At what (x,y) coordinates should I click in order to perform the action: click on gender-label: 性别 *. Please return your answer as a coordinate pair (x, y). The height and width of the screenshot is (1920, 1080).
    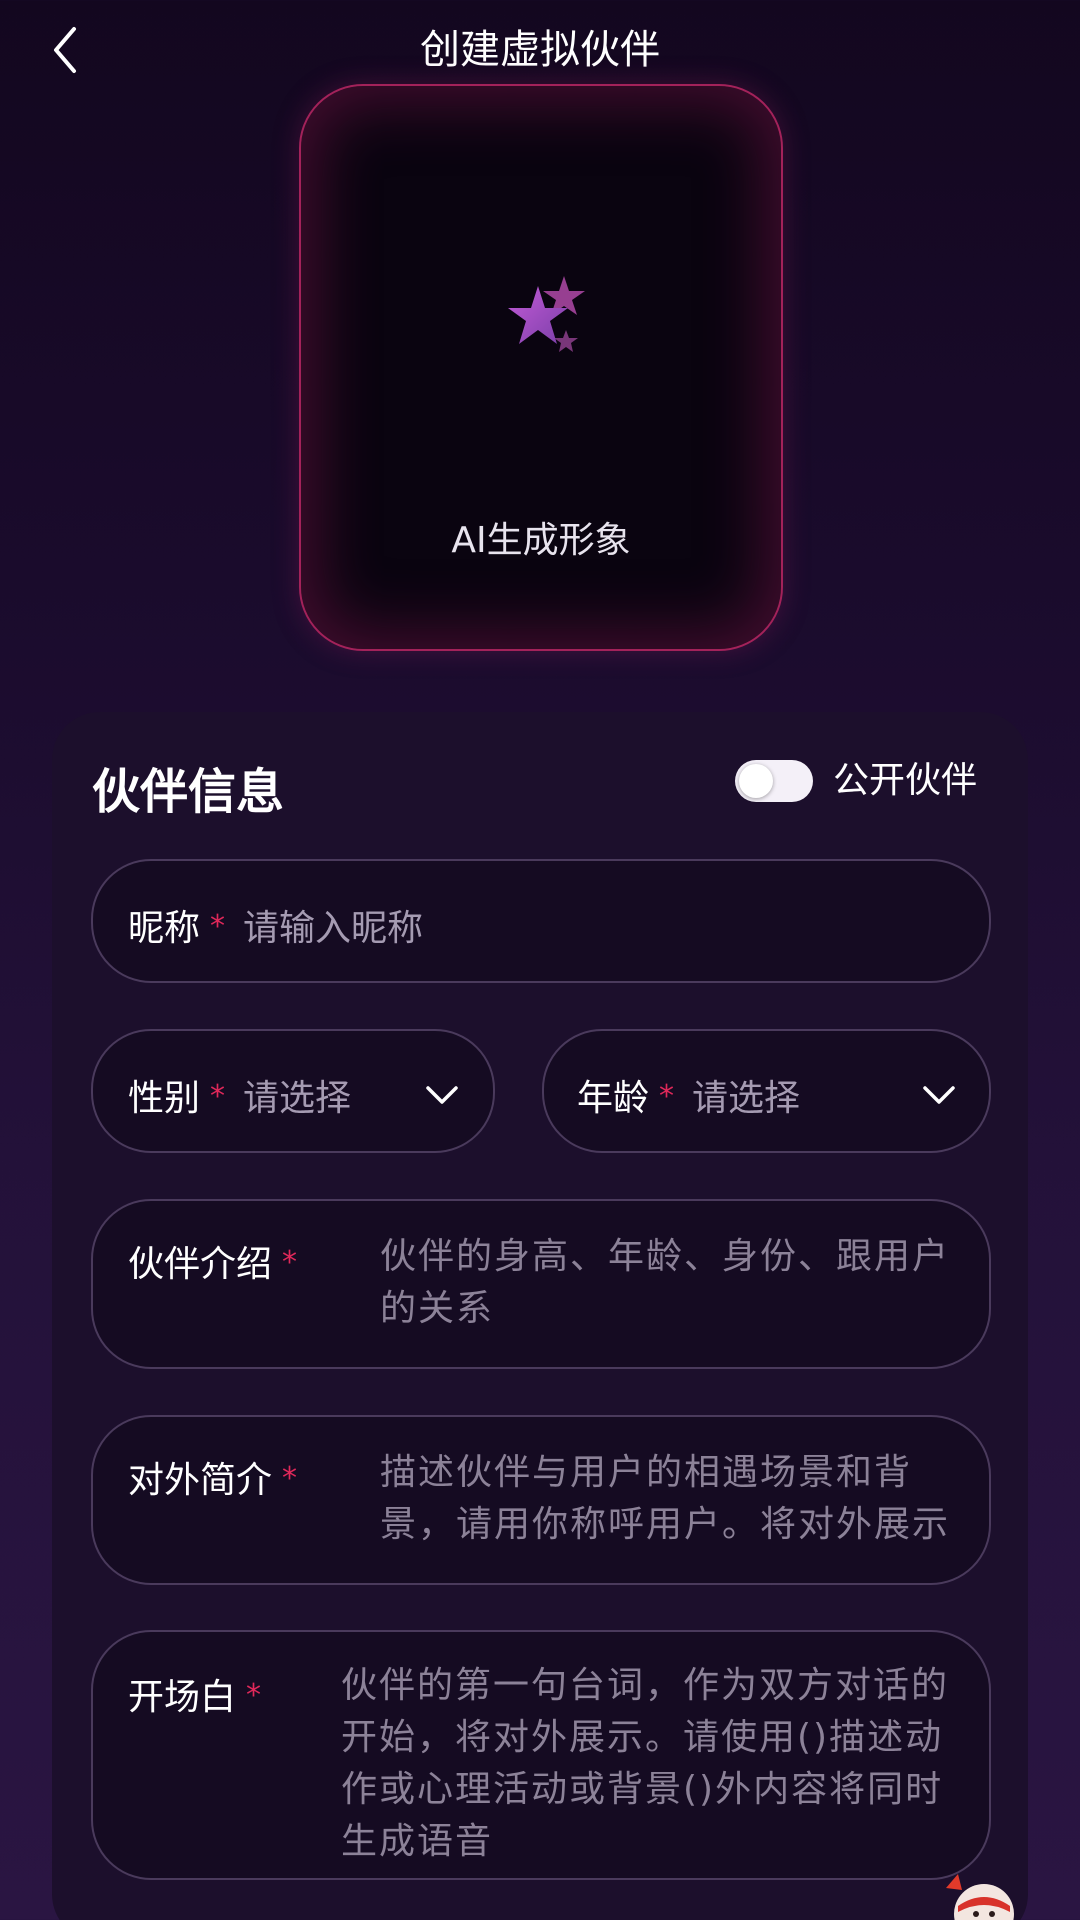
    Looking at the image, I should click on (176, 1095).